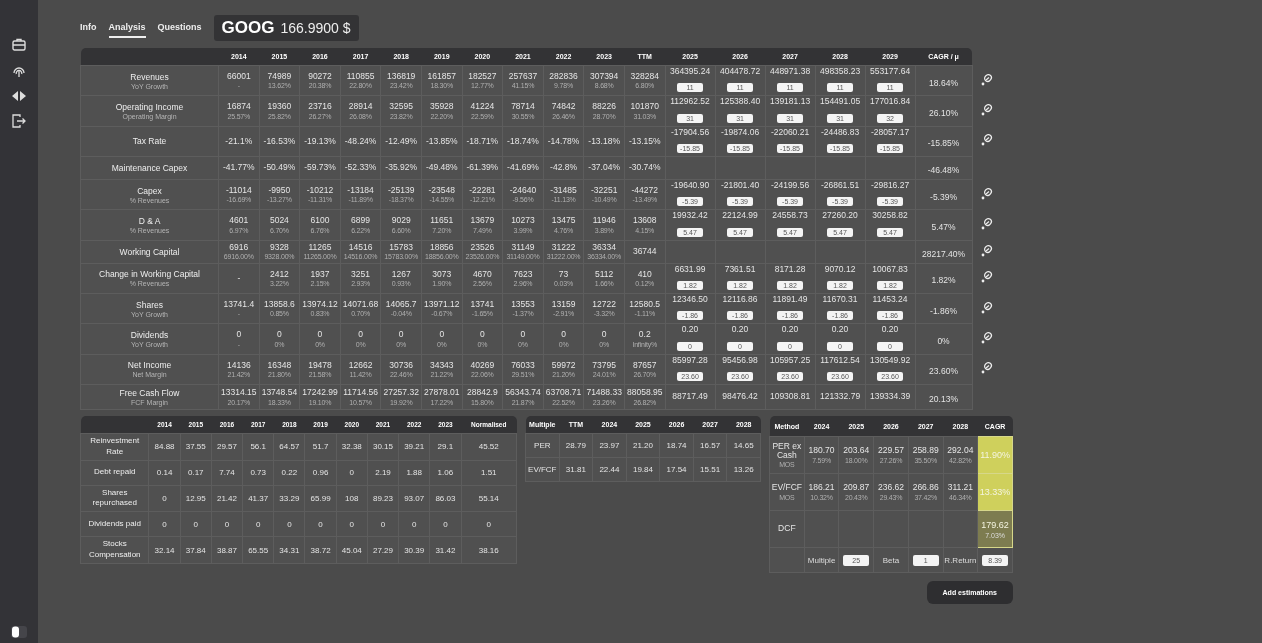 This screenshot has height=643, width=1262. What do you see at coordinates (88, 28) in the screenshot?
I see `tab: Info` at bounding box center [88, 28].